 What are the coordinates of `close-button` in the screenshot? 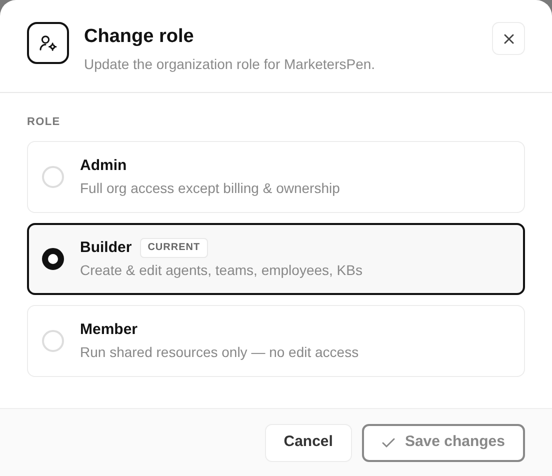 It's located at (508, 38).